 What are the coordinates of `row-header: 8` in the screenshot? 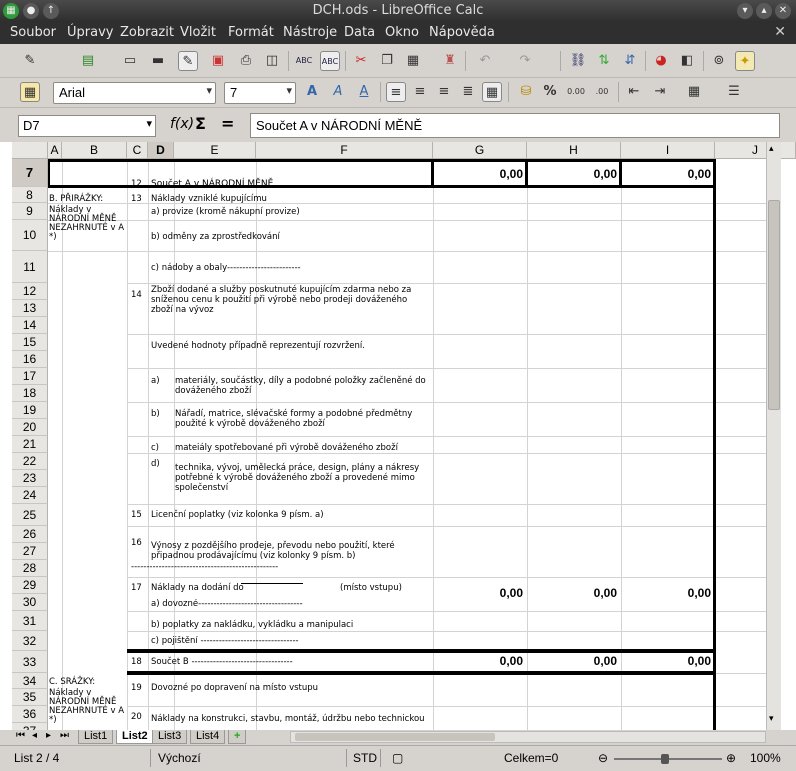 It's located at (30, 195).